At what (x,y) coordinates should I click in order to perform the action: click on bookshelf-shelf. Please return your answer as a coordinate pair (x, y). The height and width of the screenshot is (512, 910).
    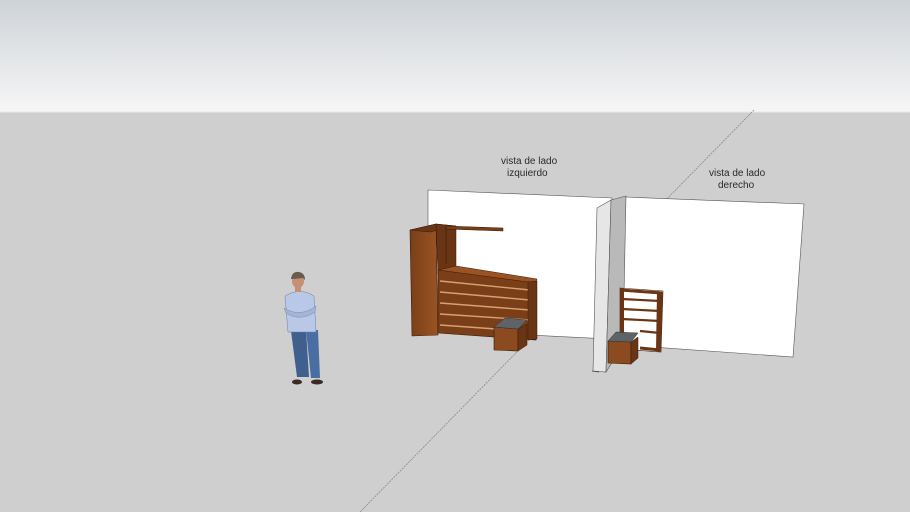
    Looking at the image, I should click on (650, 349).